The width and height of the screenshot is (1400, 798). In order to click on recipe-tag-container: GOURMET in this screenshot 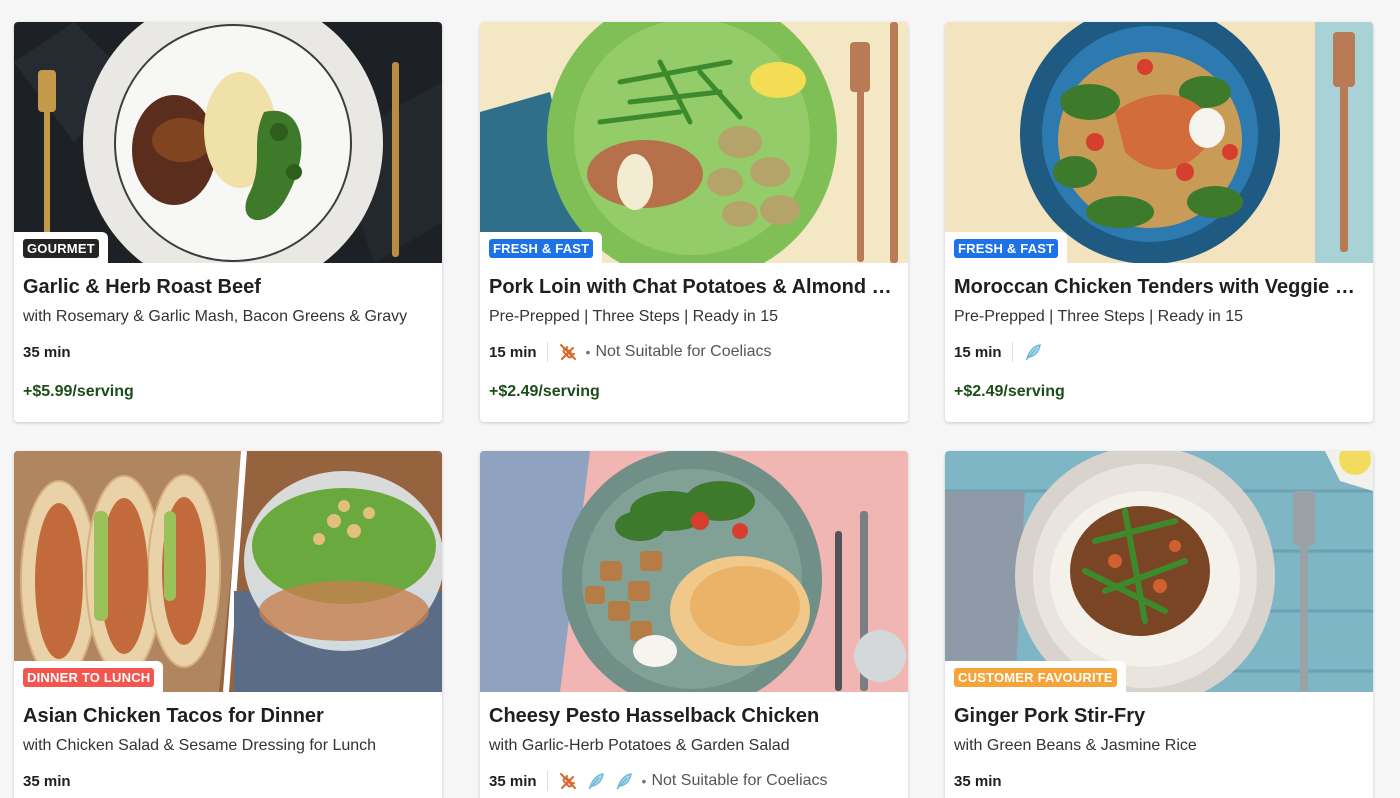, I will do `click(61, 247)`.